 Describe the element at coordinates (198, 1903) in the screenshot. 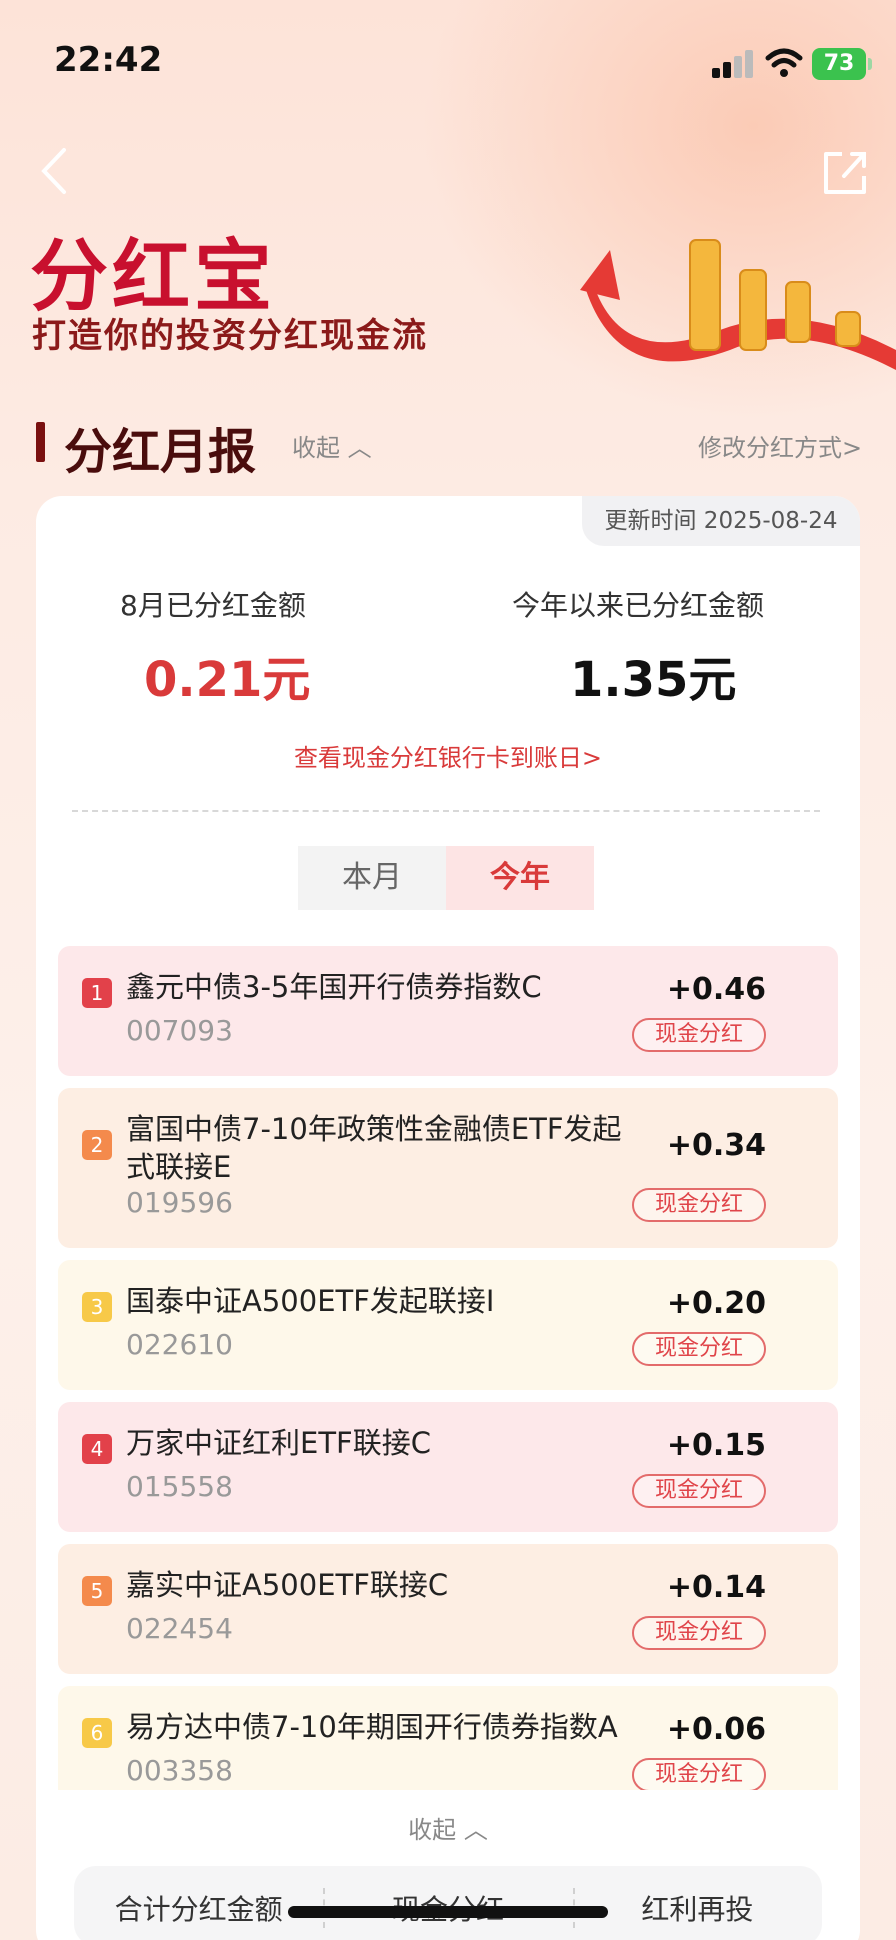

I see `tab-total-dividend: 合计分红金额` at that location.